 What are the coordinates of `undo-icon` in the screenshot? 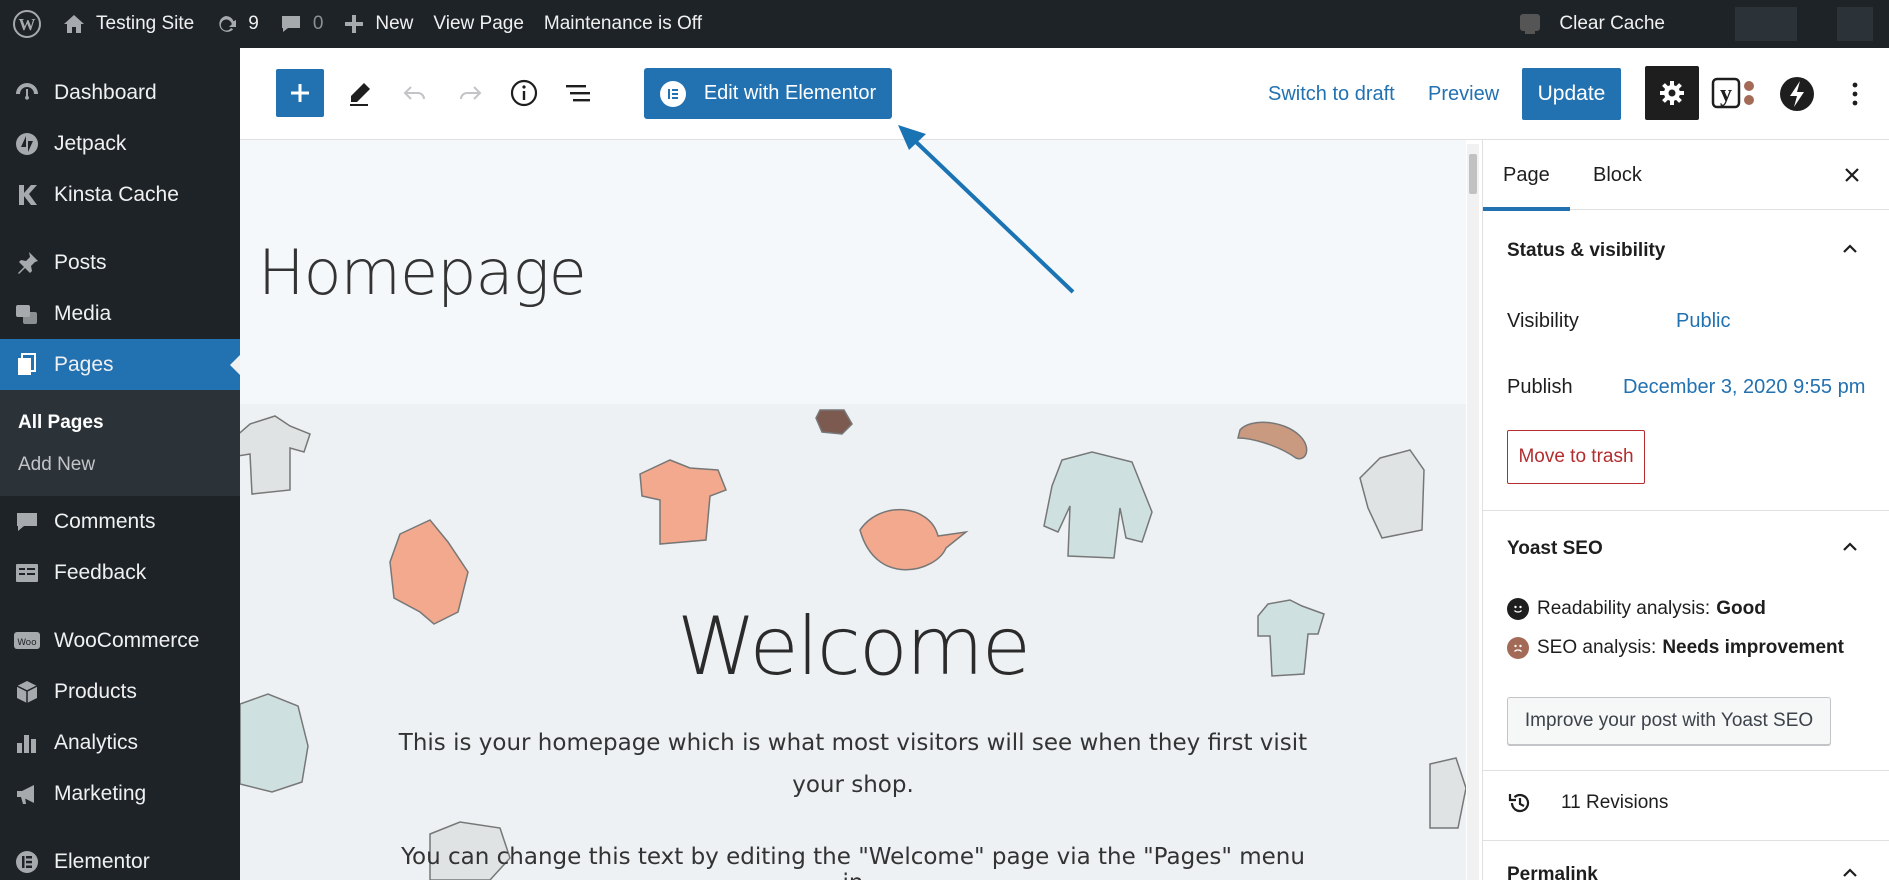 It's located at (415, 93).